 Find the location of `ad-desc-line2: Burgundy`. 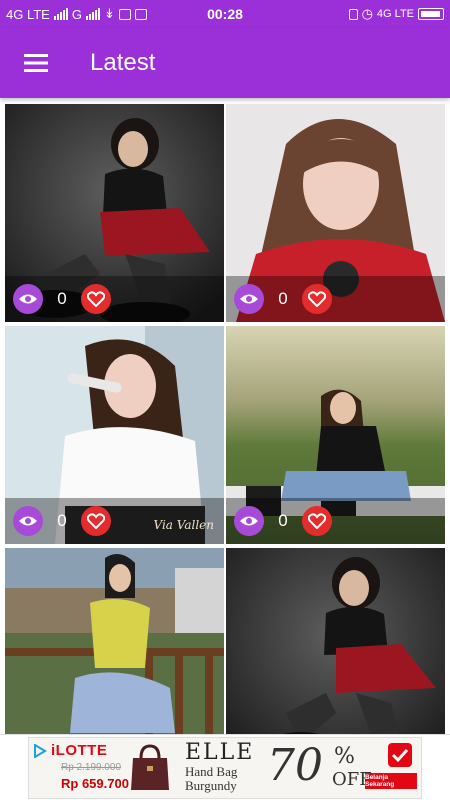

ad-desc-line2: Burgundy is located at coordinates (211, 785).